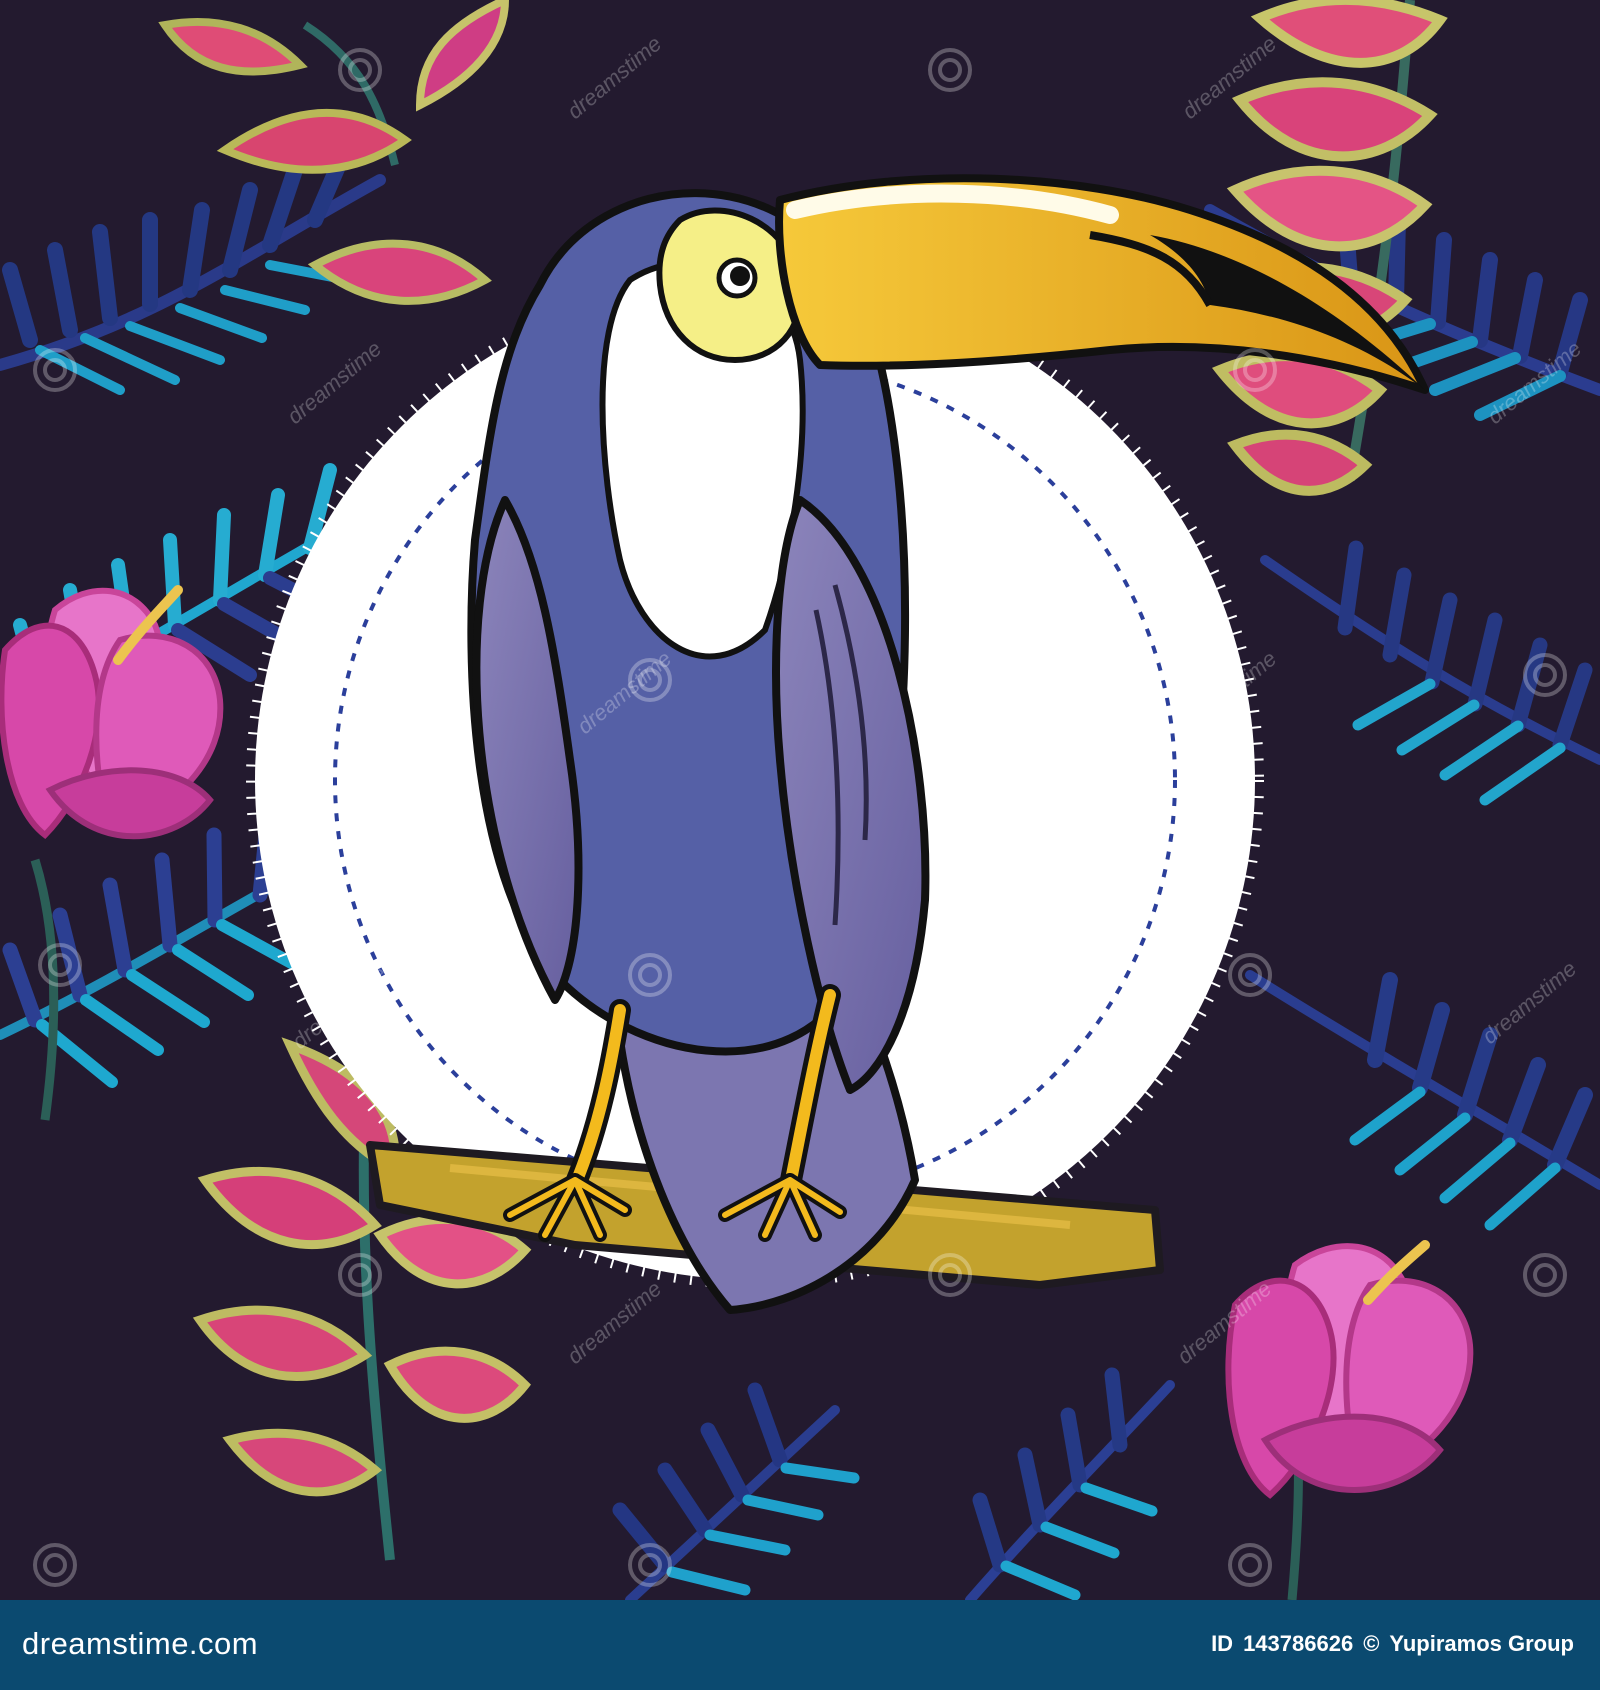  I want to click on image-credit: ID 143786626 © Yupiramos Group, so click(1392, 1644).